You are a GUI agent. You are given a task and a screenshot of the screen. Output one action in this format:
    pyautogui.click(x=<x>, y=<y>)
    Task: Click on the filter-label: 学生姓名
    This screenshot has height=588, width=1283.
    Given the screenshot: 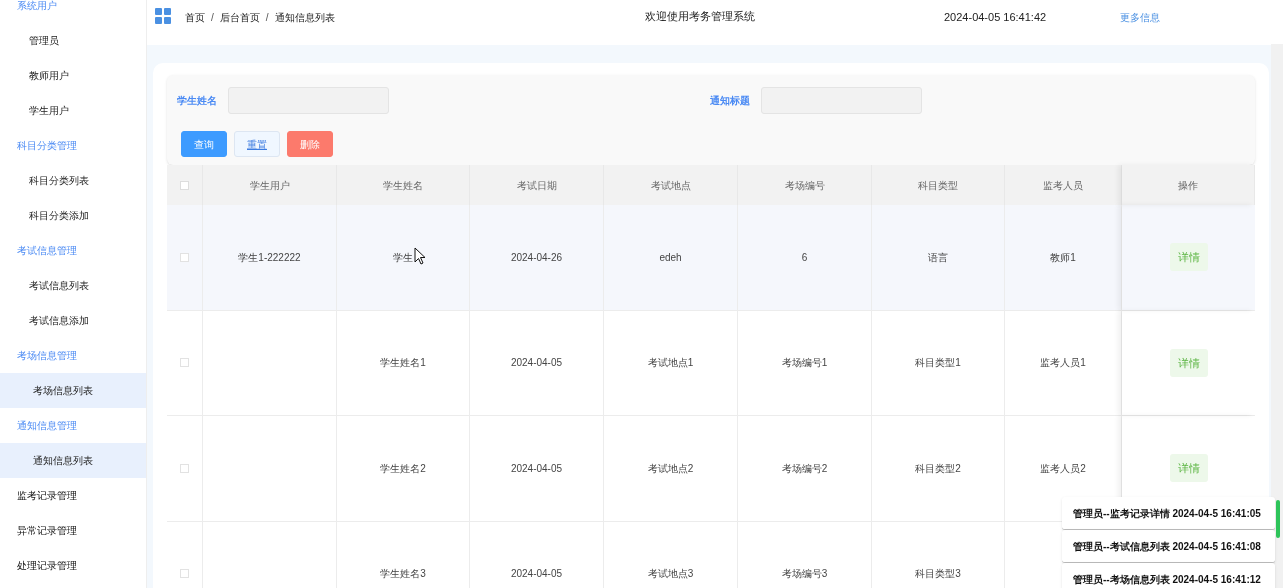 What is the action you would take?
    pyautogui.click(x=197, y=101)
    